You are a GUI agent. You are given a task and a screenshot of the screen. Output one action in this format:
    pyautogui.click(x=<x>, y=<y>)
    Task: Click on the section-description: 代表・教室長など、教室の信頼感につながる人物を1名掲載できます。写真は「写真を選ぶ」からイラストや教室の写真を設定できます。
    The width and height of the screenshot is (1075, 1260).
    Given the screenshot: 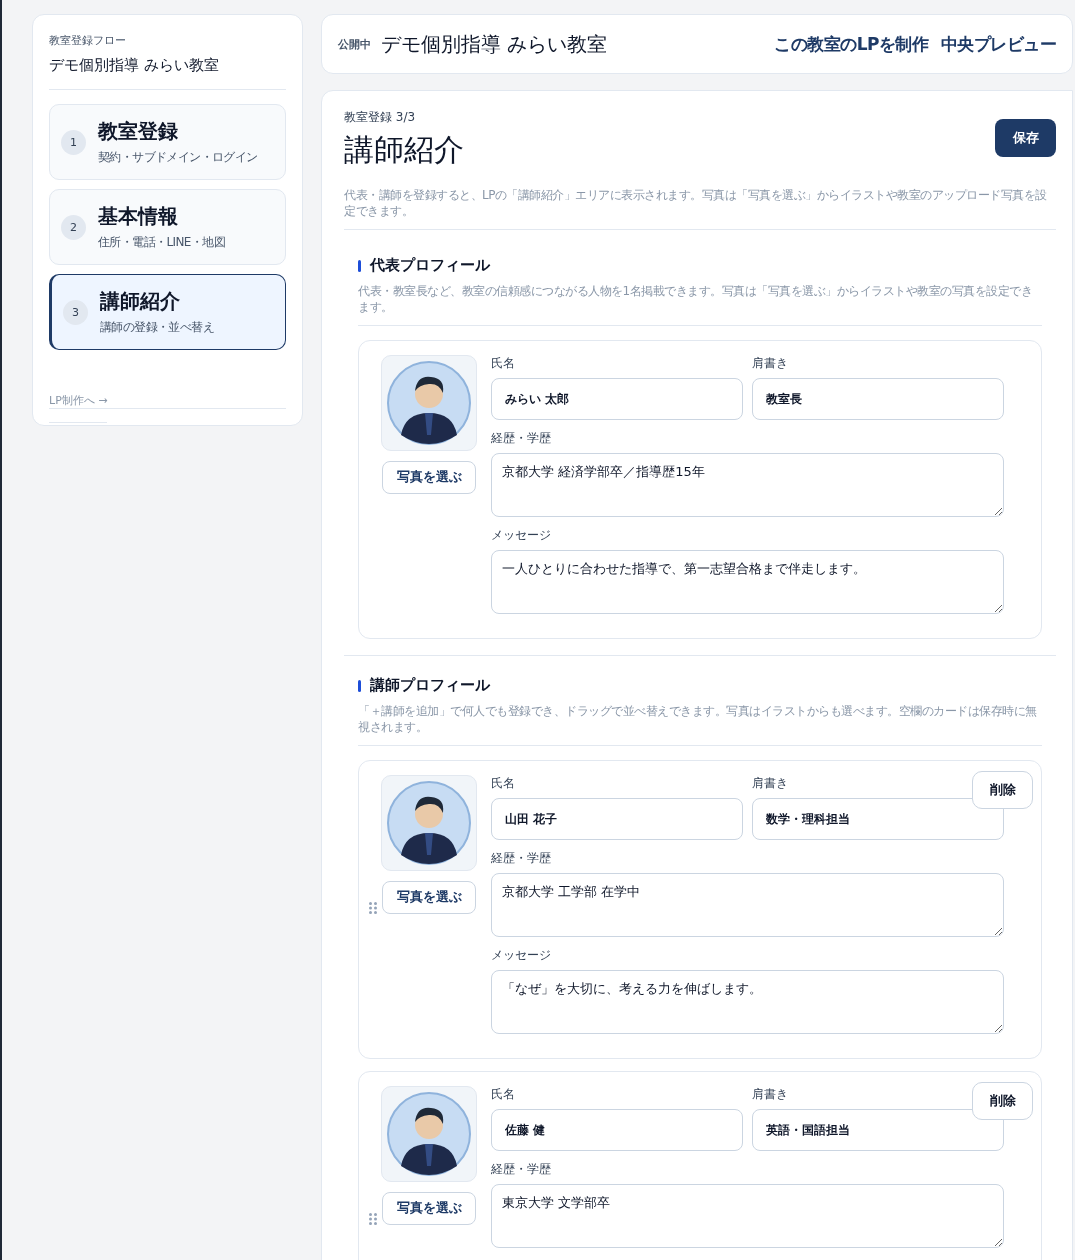 What is the action you would take?
    pyautogui.click(x=700, y=304)
    